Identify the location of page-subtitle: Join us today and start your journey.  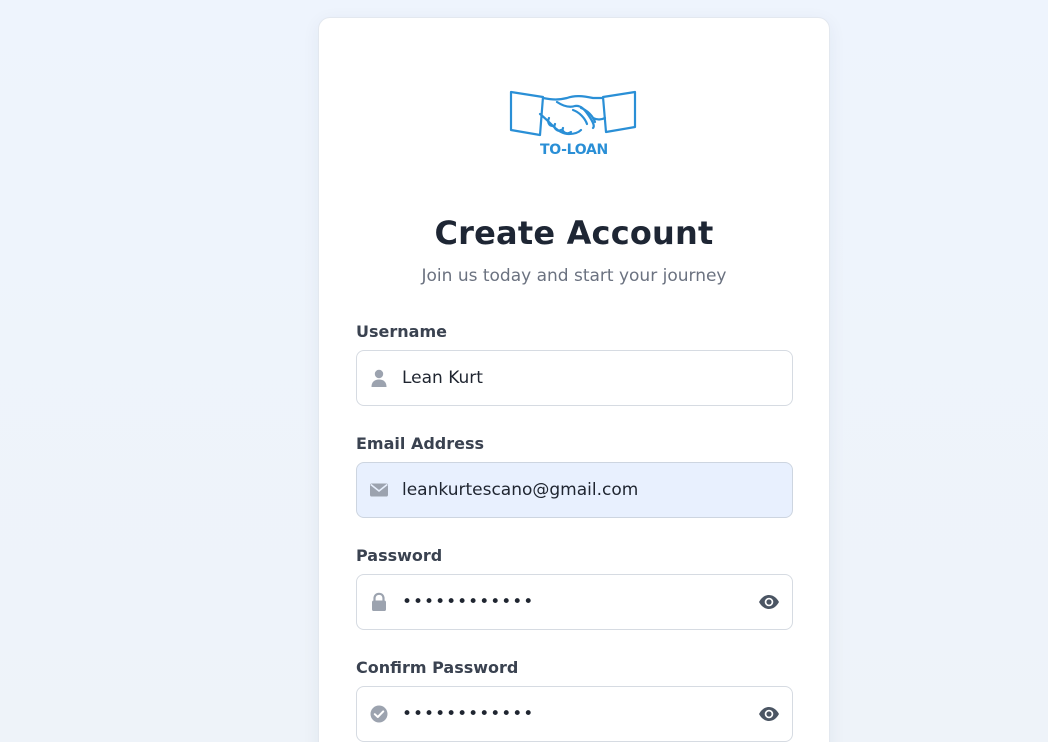
(574, 276).